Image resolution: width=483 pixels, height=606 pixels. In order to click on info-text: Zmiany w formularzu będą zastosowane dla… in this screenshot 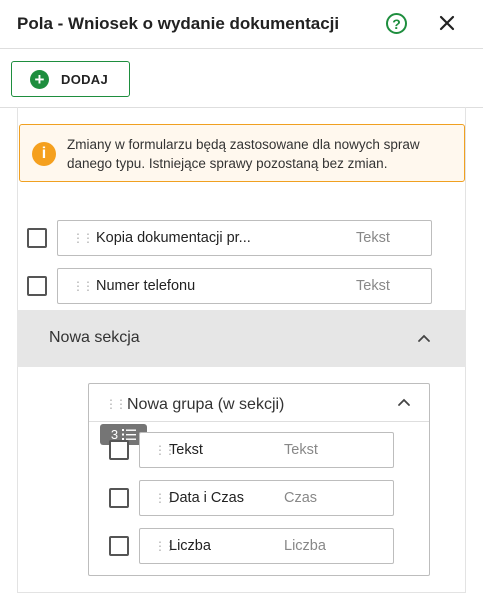, I will do `click(243, 154)`.